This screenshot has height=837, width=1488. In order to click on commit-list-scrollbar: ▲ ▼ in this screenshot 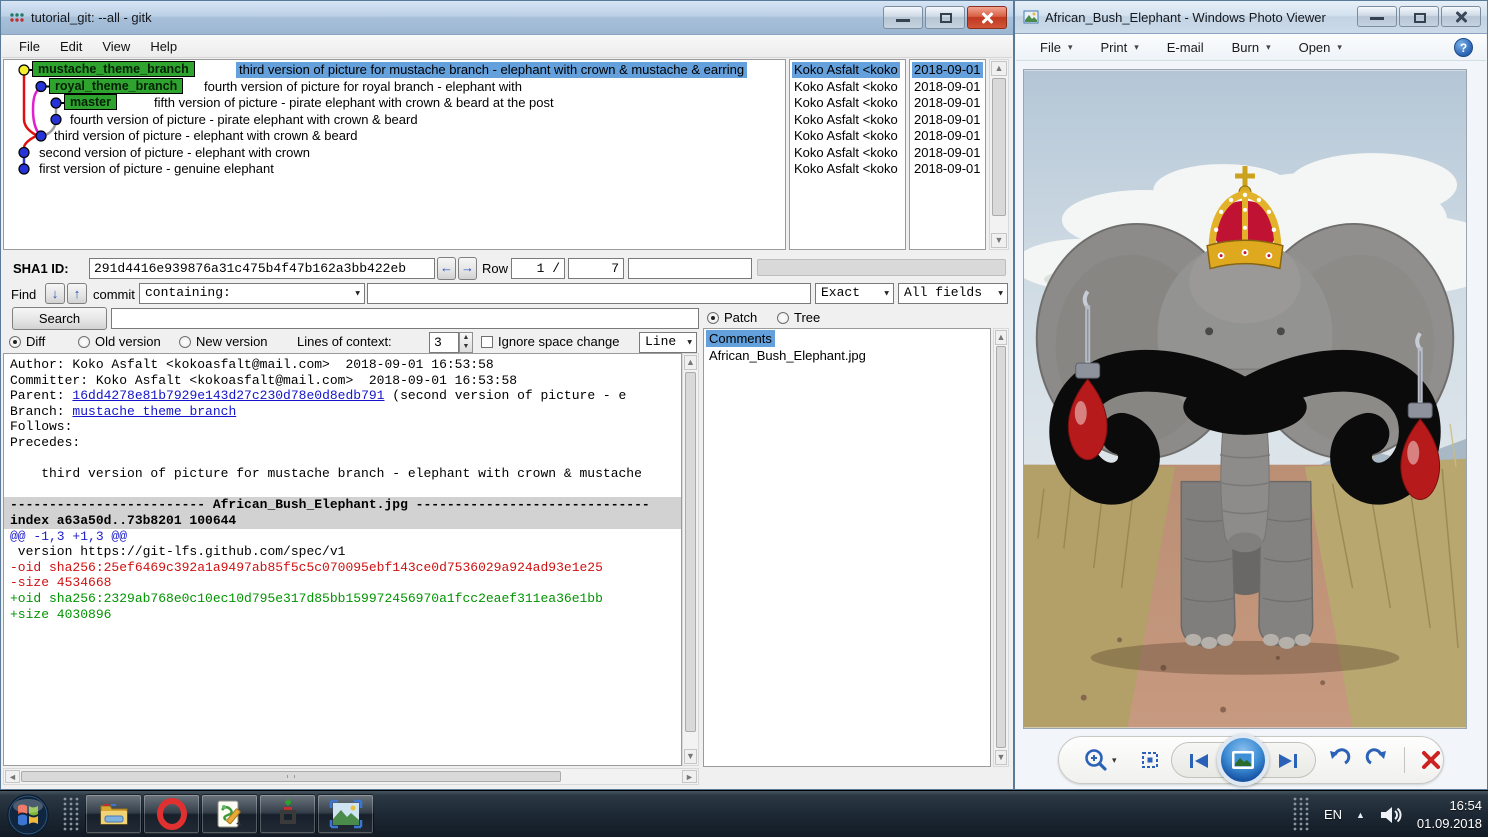, I will do `click(999, 154)`.